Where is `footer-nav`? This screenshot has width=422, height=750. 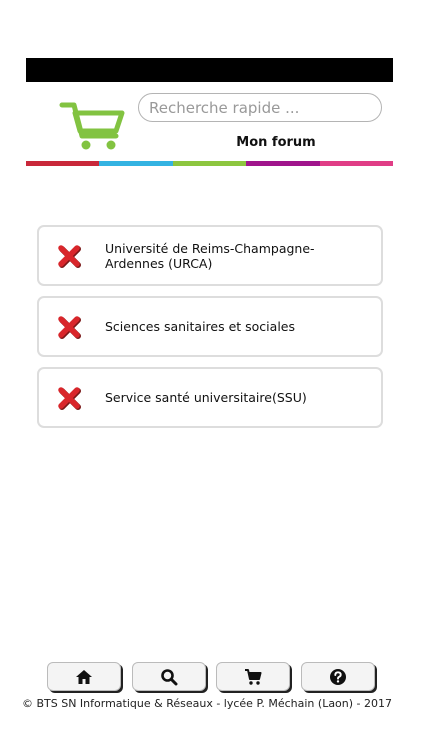 footer-nav is located at coordinates (211, 677).